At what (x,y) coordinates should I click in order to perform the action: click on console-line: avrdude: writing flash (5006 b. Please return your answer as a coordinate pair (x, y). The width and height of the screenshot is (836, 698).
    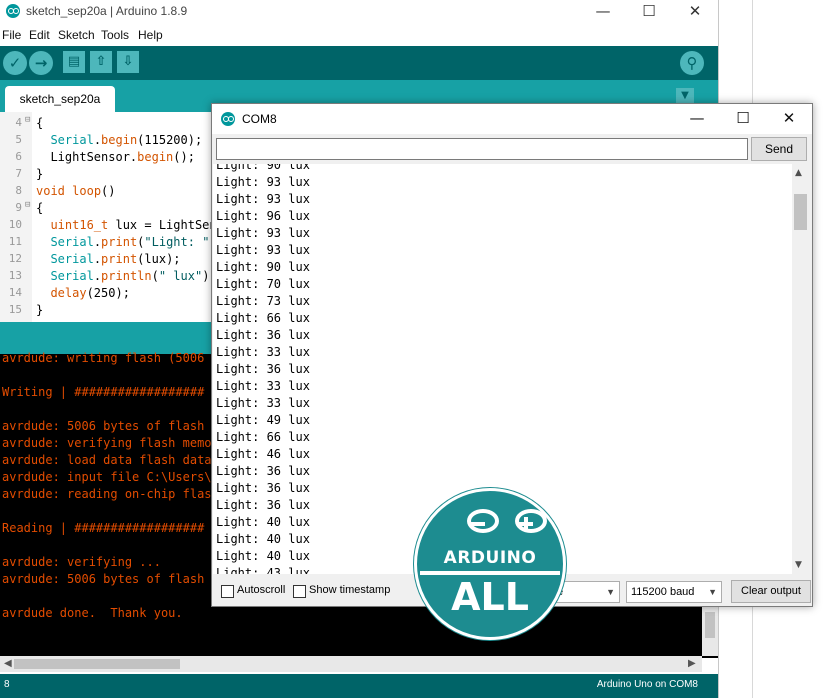
    Looking at the image, I should click on (110, 358).